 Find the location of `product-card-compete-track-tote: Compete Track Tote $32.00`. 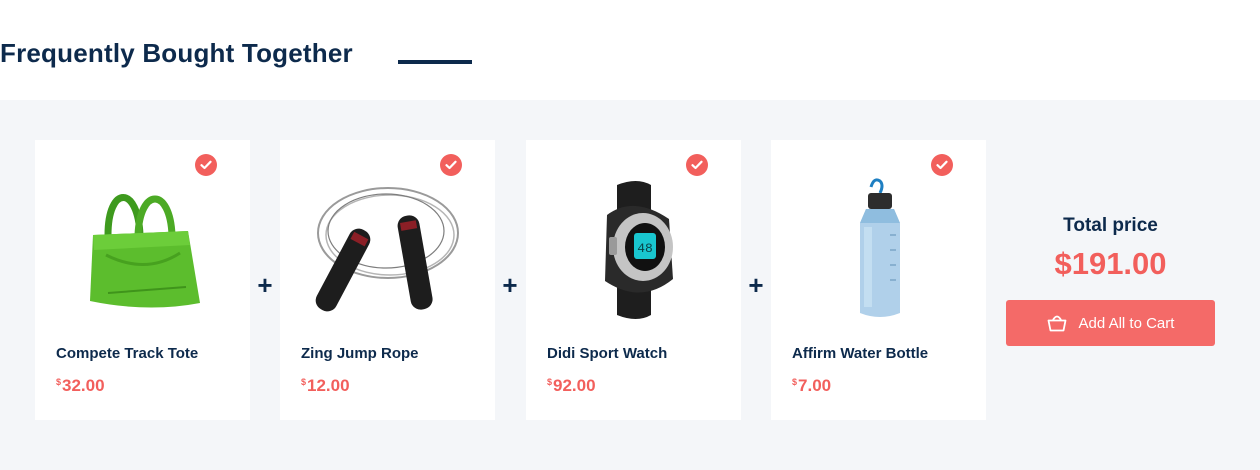

product-card-compete-track-tote: Compete Track Tote $32.00 is located at coordinates (142, 280).